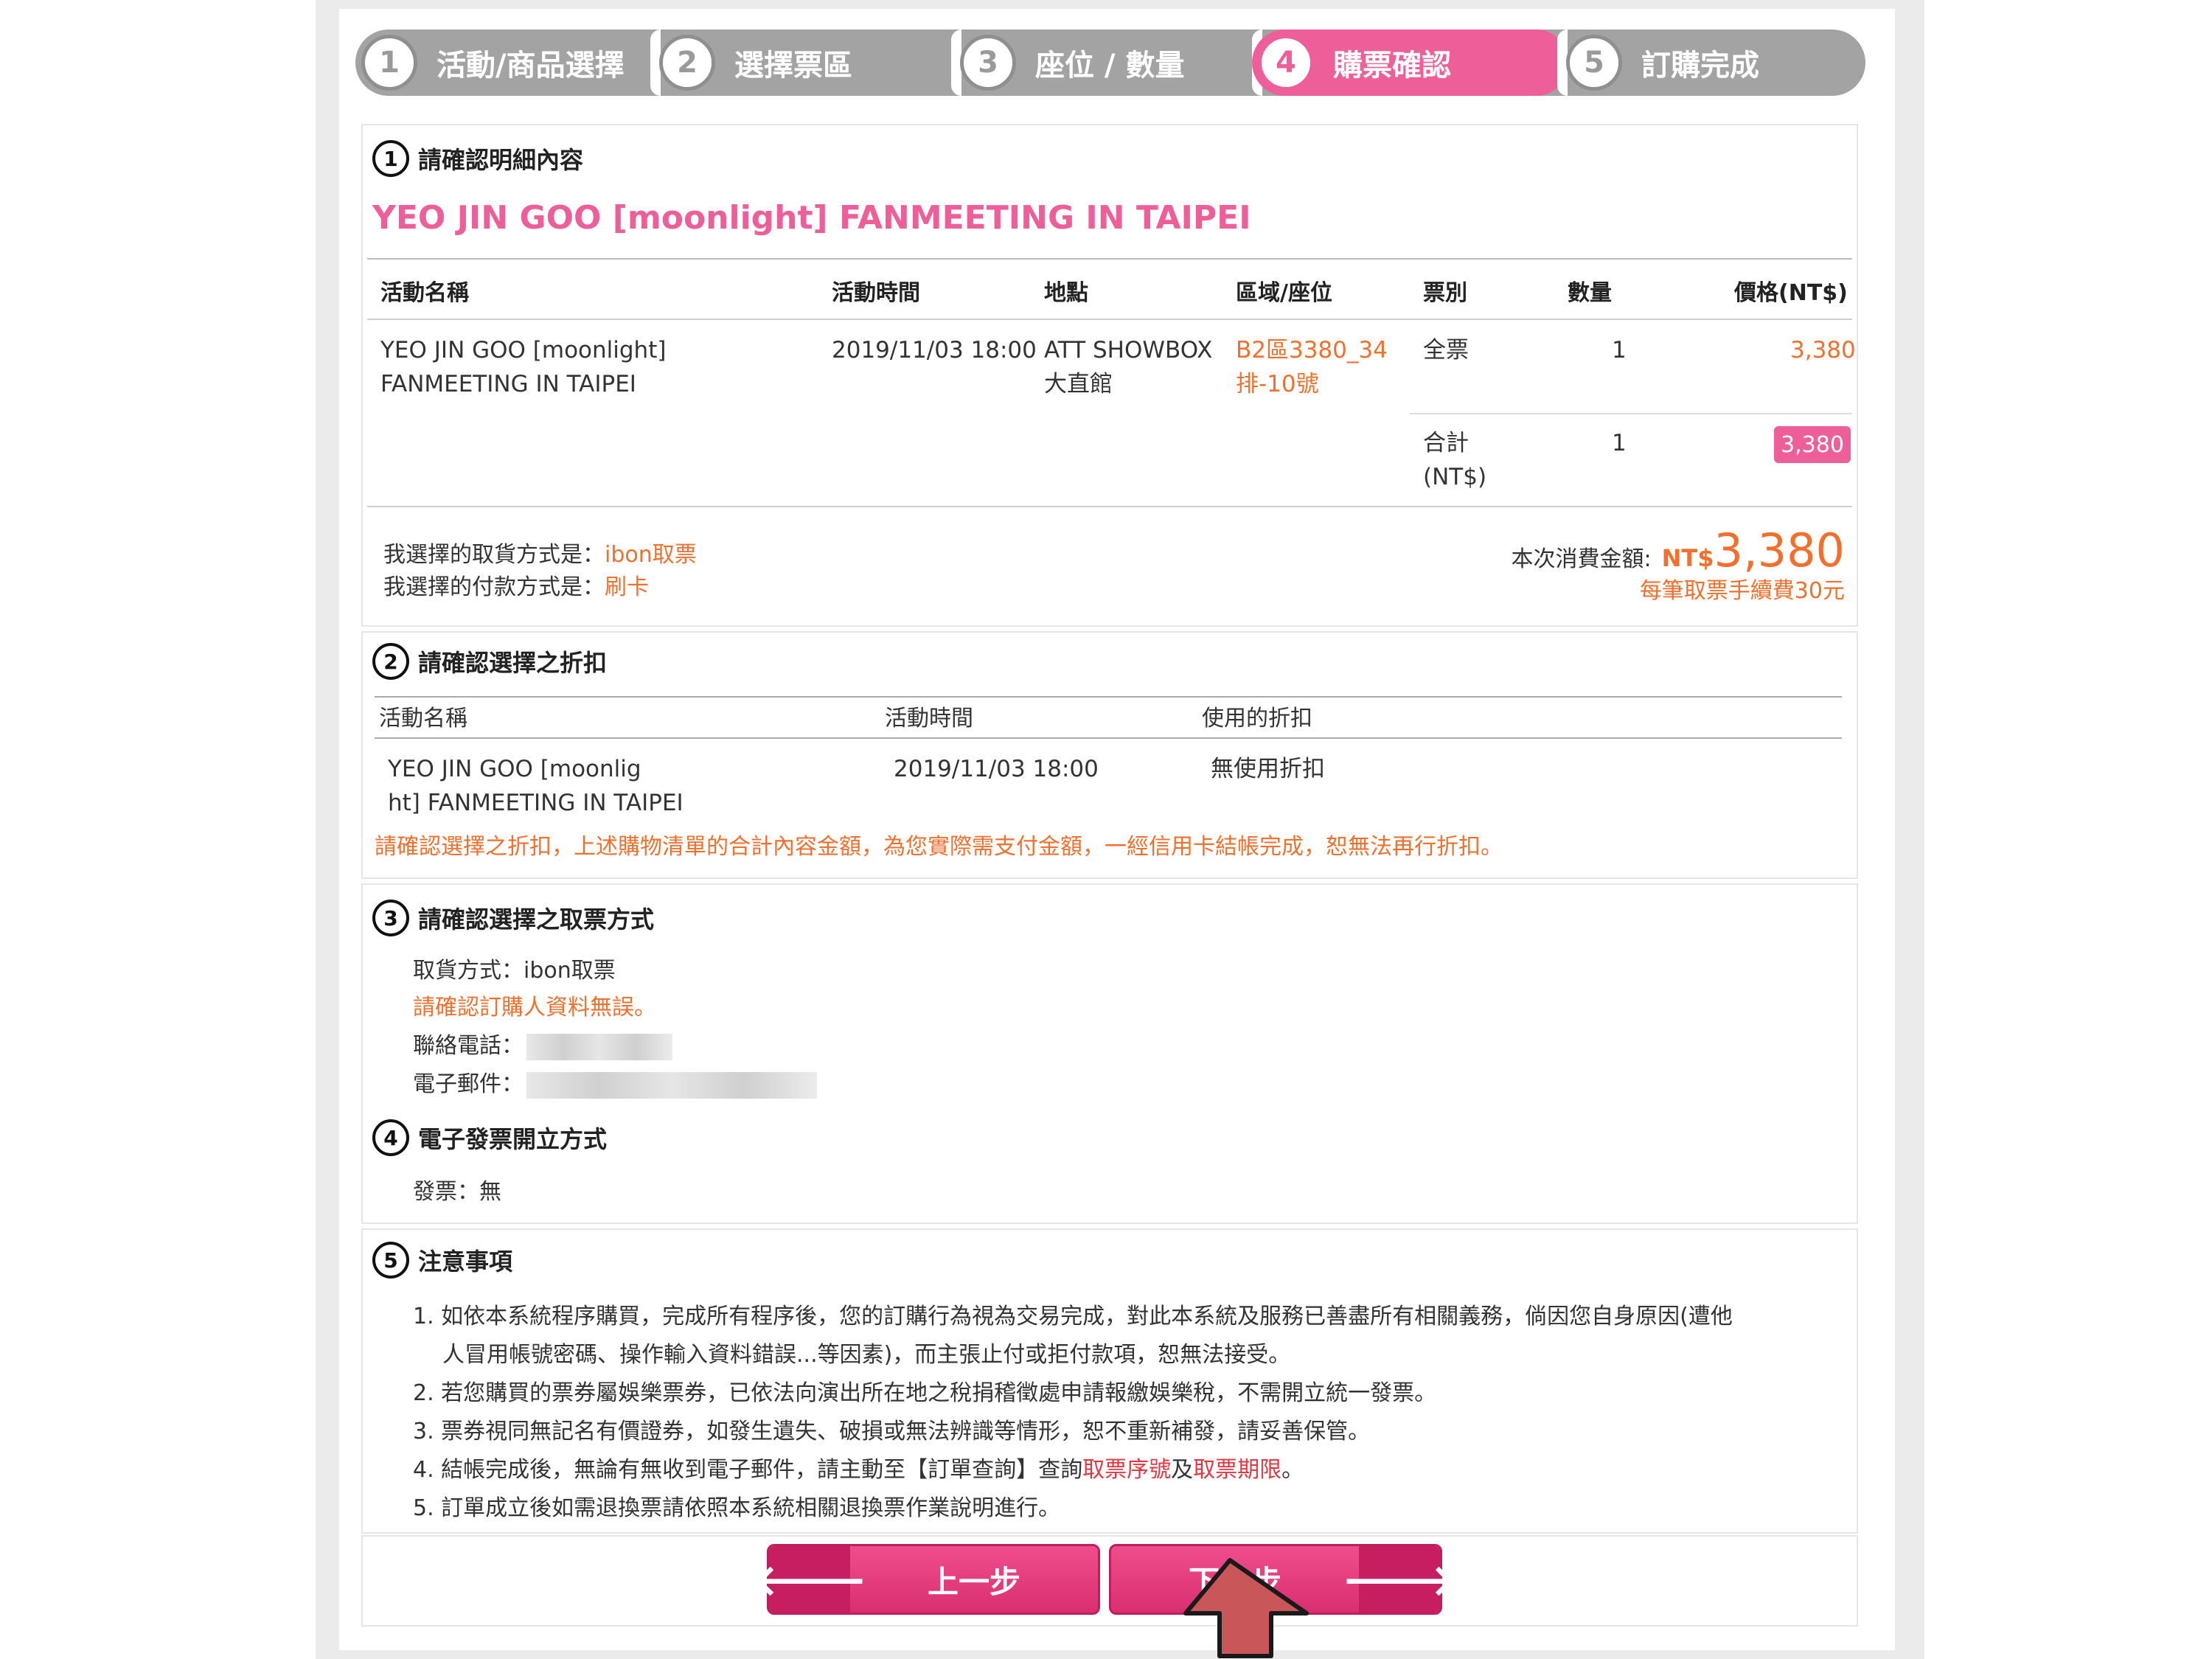  I want to click on arrow-right-icon: 🡒, so click(1399, 1579).